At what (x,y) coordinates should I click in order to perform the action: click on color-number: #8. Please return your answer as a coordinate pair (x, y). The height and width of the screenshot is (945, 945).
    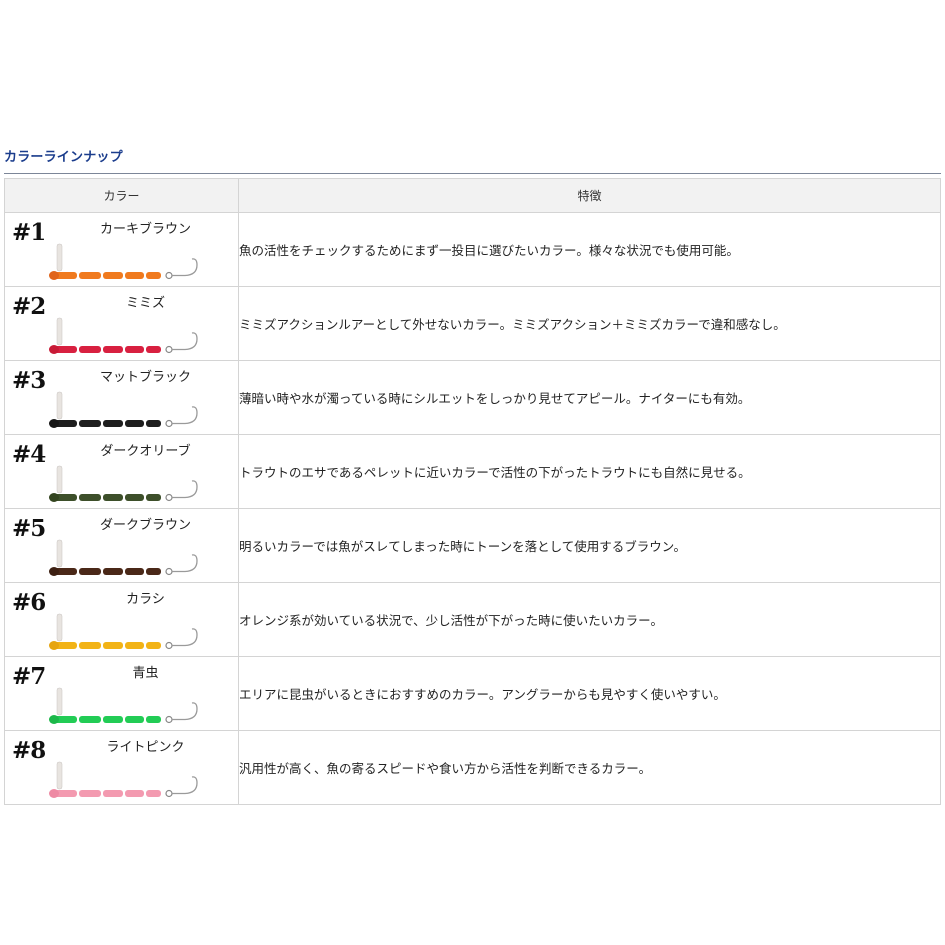
    Looking at the image, I should click on (29, 750).